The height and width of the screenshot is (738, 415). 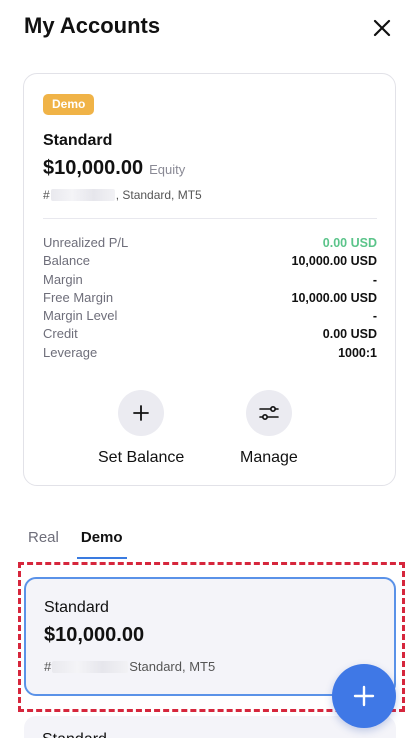 I want to click on stat-row-free-margin: Free Margin 10,000.00 USD, so click(x=210, y=298).